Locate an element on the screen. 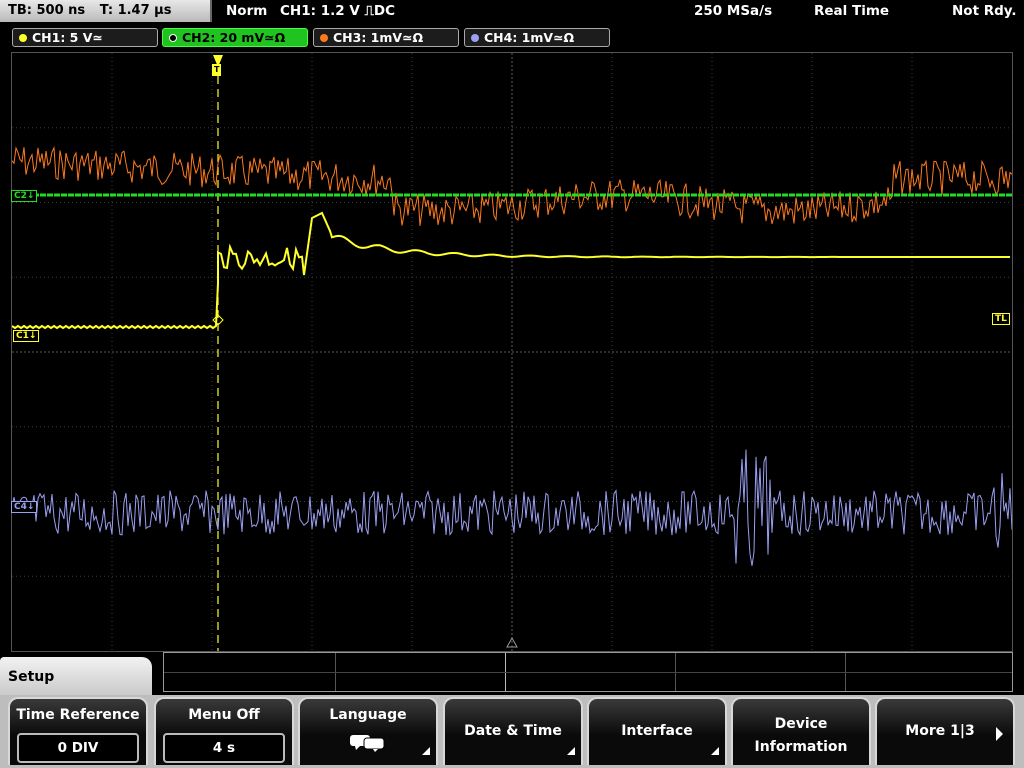  softkey-label: Interface is located at coordinates (657, 731).